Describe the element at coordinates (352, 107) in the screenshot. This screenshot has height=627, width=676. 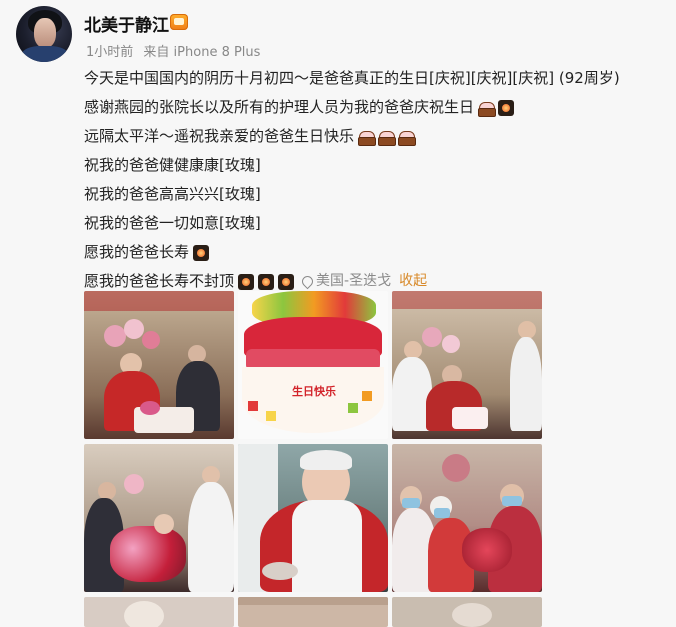
I see `post-line: 感谢燕园的张院长以及所有的护理人员为我的爸爸庆祝生日` at that location.